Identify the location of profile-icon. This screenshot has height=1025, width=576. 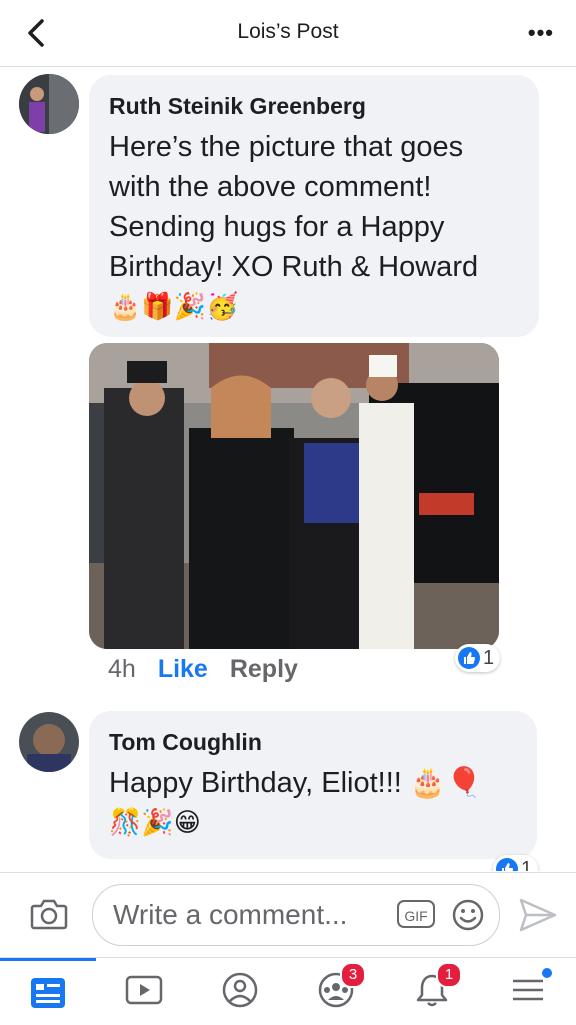
(240, 990).